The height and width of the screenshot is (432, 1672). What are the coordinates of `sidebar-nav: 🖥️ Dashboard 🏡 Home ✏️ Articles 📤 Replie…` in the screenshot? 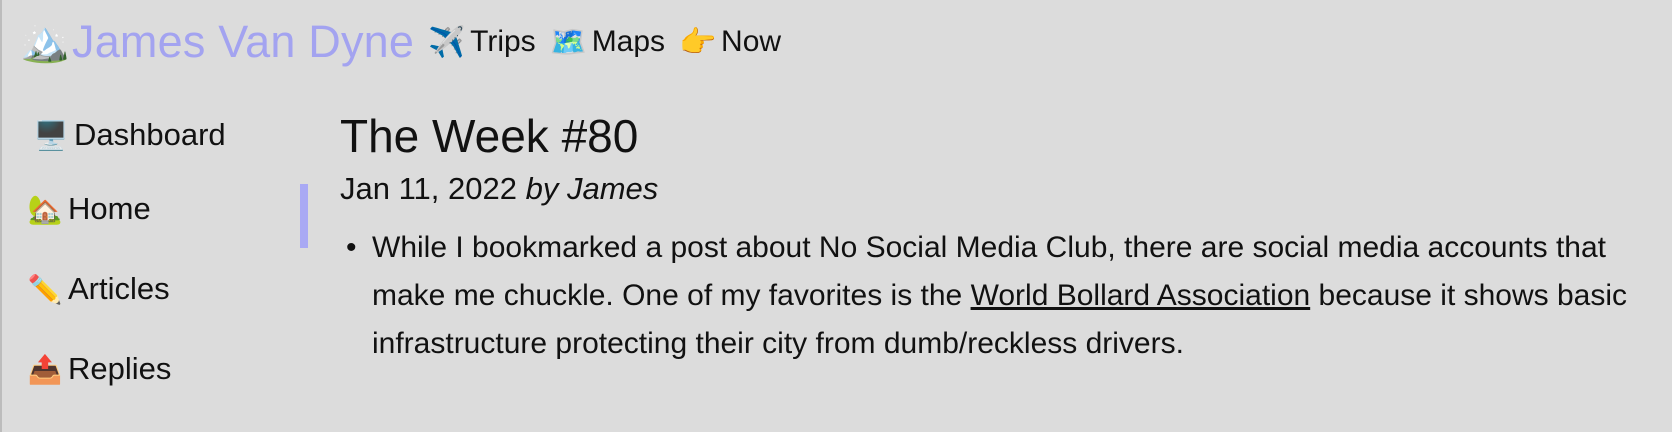 It's located at (156, 267).